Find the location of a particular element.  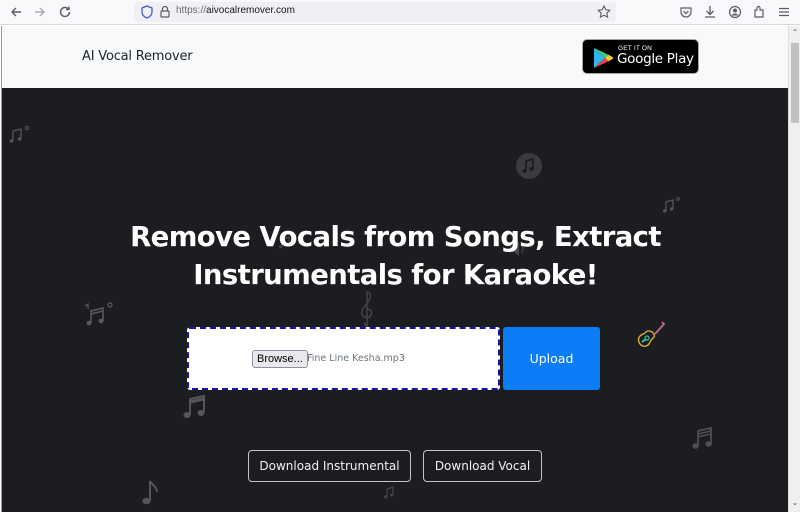

google-play-big-text: Google Play is located at coordinates (655, 59).